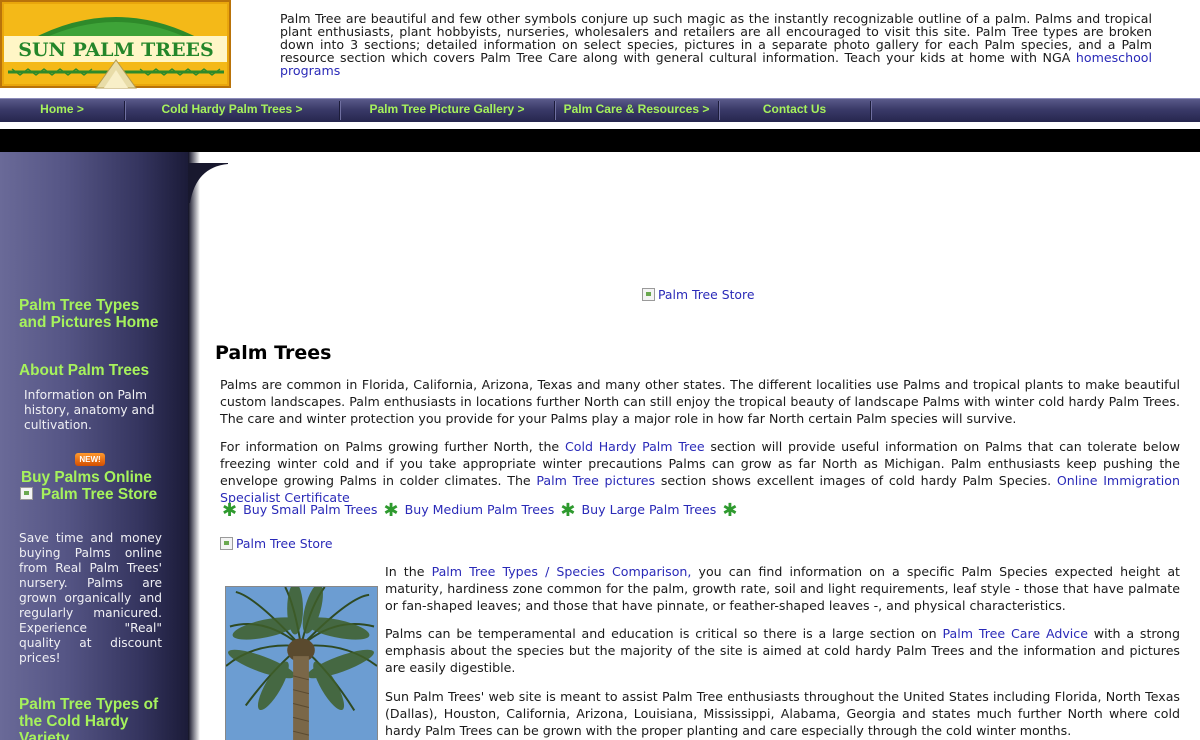 Image resolution: width=1200 pixels, height=740 pixels. Describe the element at coordinates (870, 110) in the screenshot. I see `nav-separator` at that location.